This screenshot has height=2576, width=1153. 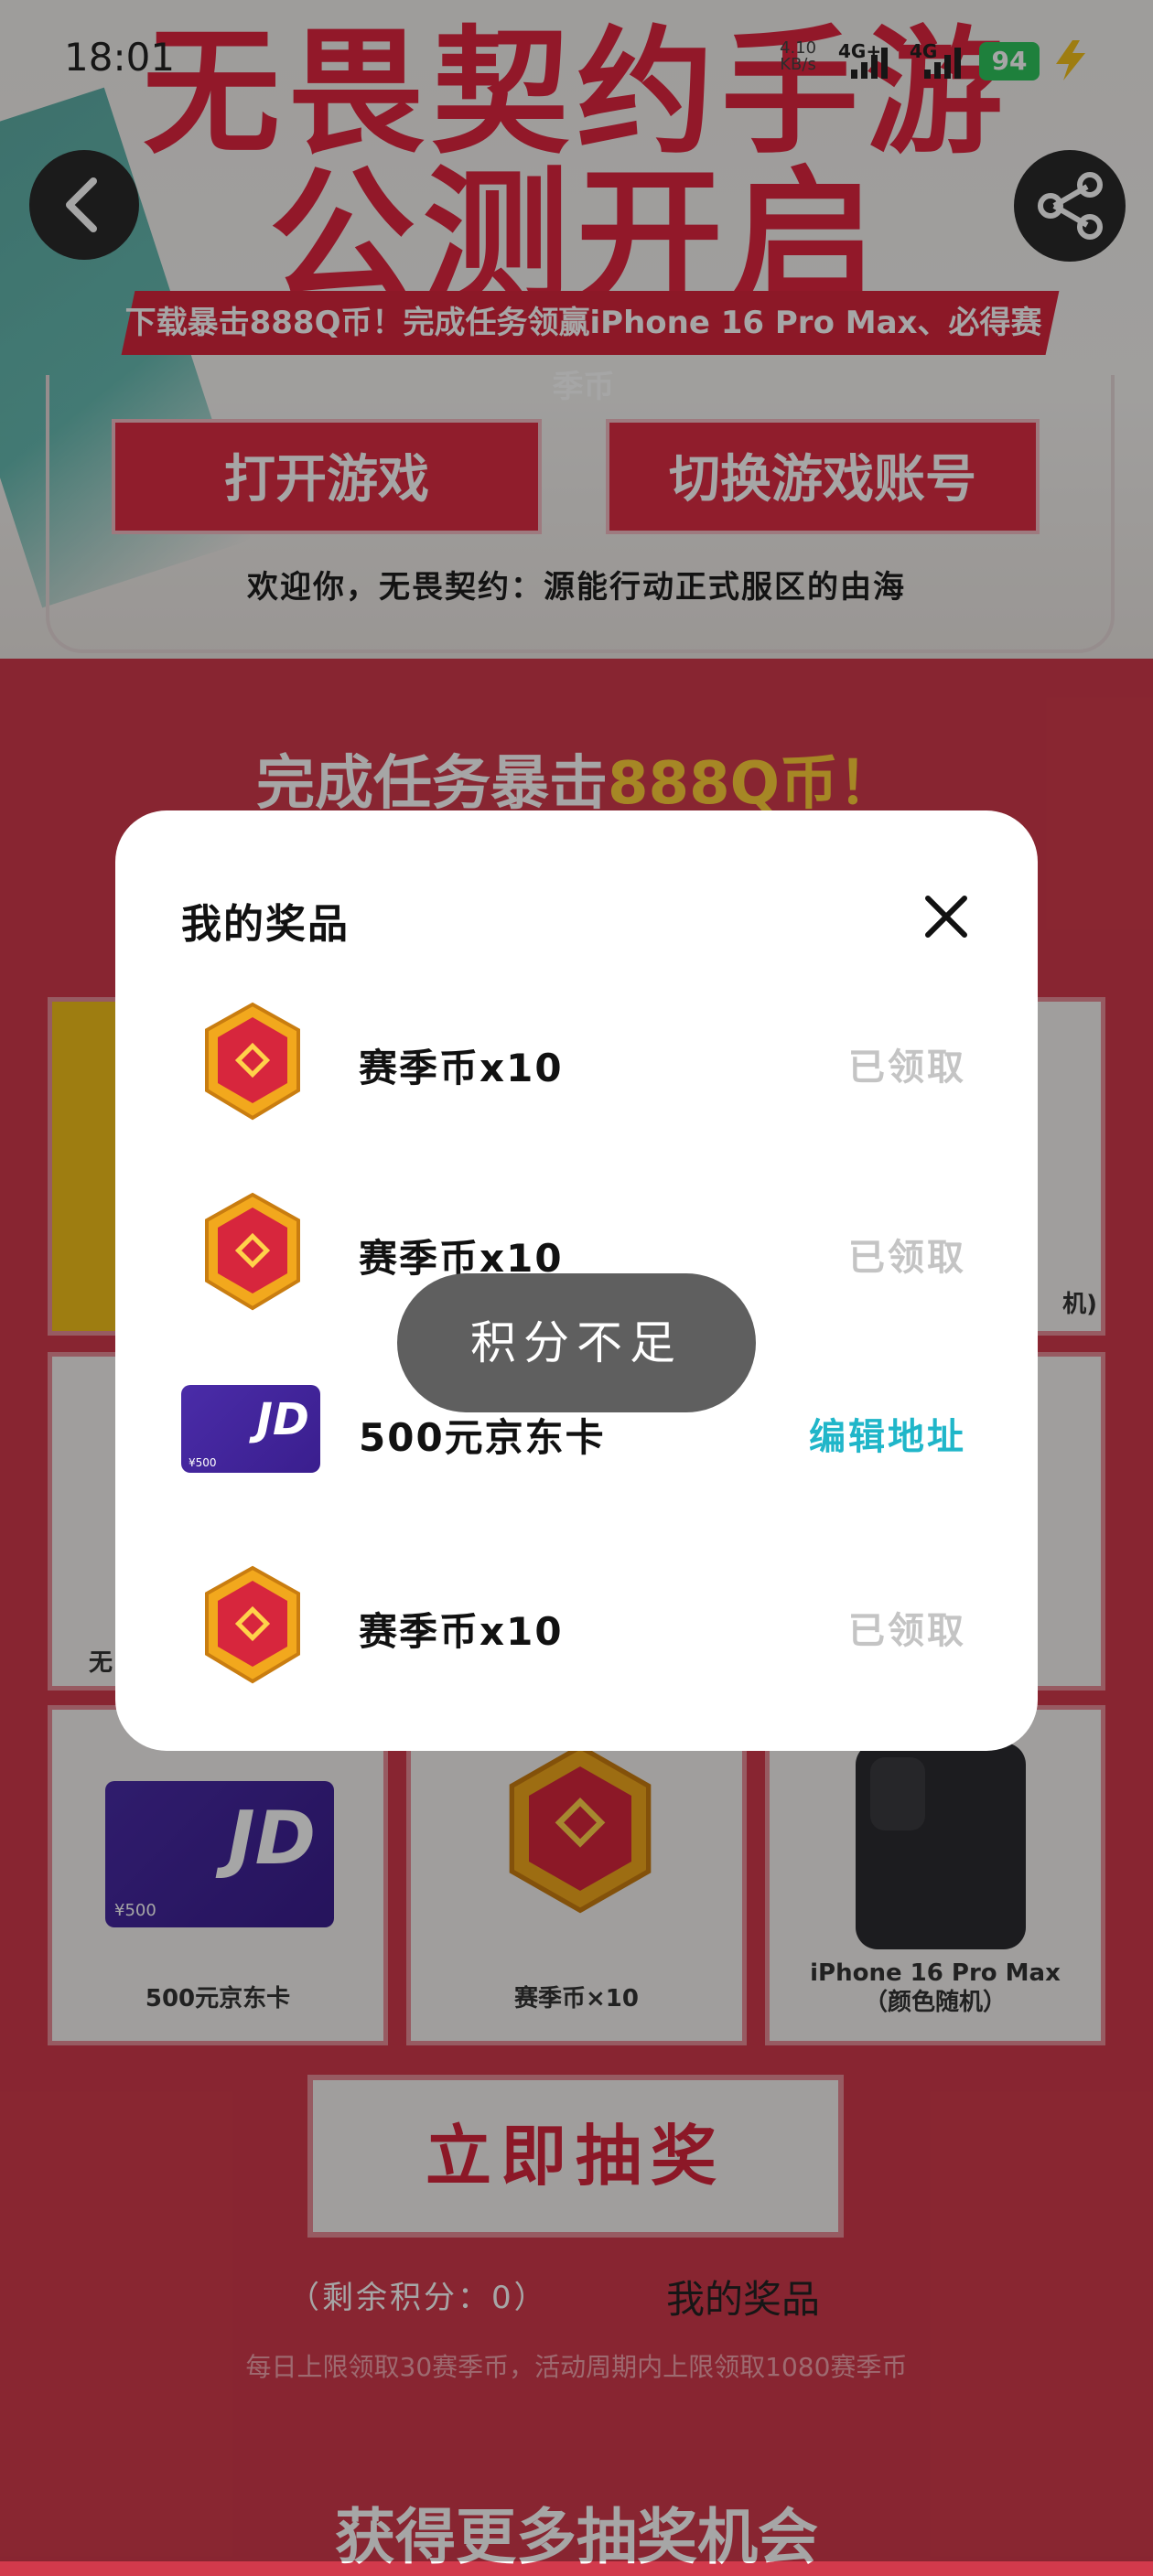 I want to click on jd-card-icon: JD ¥500, so click(x=251, y=1429).